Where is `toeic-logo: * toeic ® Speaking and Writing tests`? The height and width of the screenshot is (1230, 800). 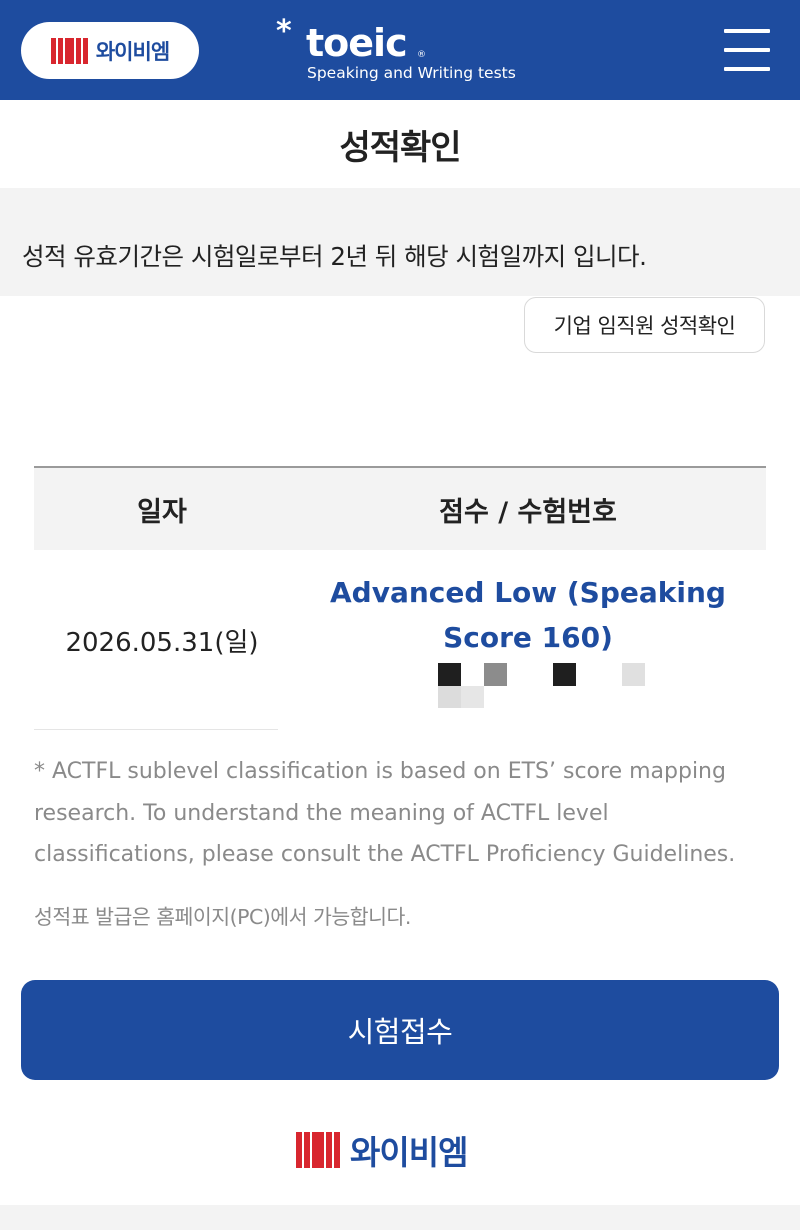 toeic-logo: * toeic ® Speaking and Writing tests is located at coordinates (406, 51).